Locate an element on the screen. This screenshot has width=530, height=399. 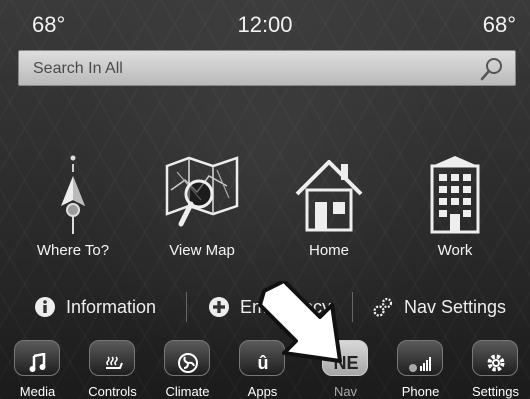
fan-icon is located at coordinates (188, 363).